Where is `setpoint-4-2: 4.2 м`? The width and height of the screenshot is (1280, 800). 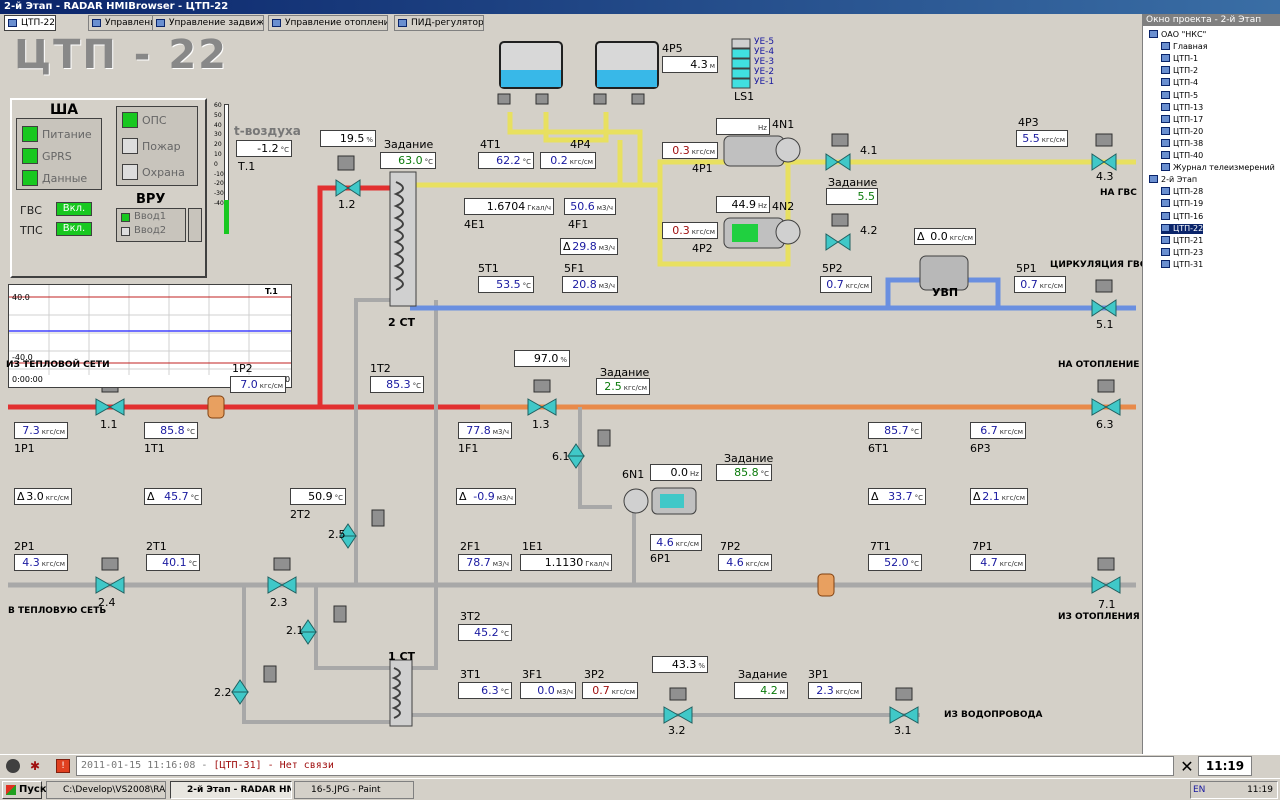 setpoint-4-2: 4.2 м is located at coordinates (761, 690).